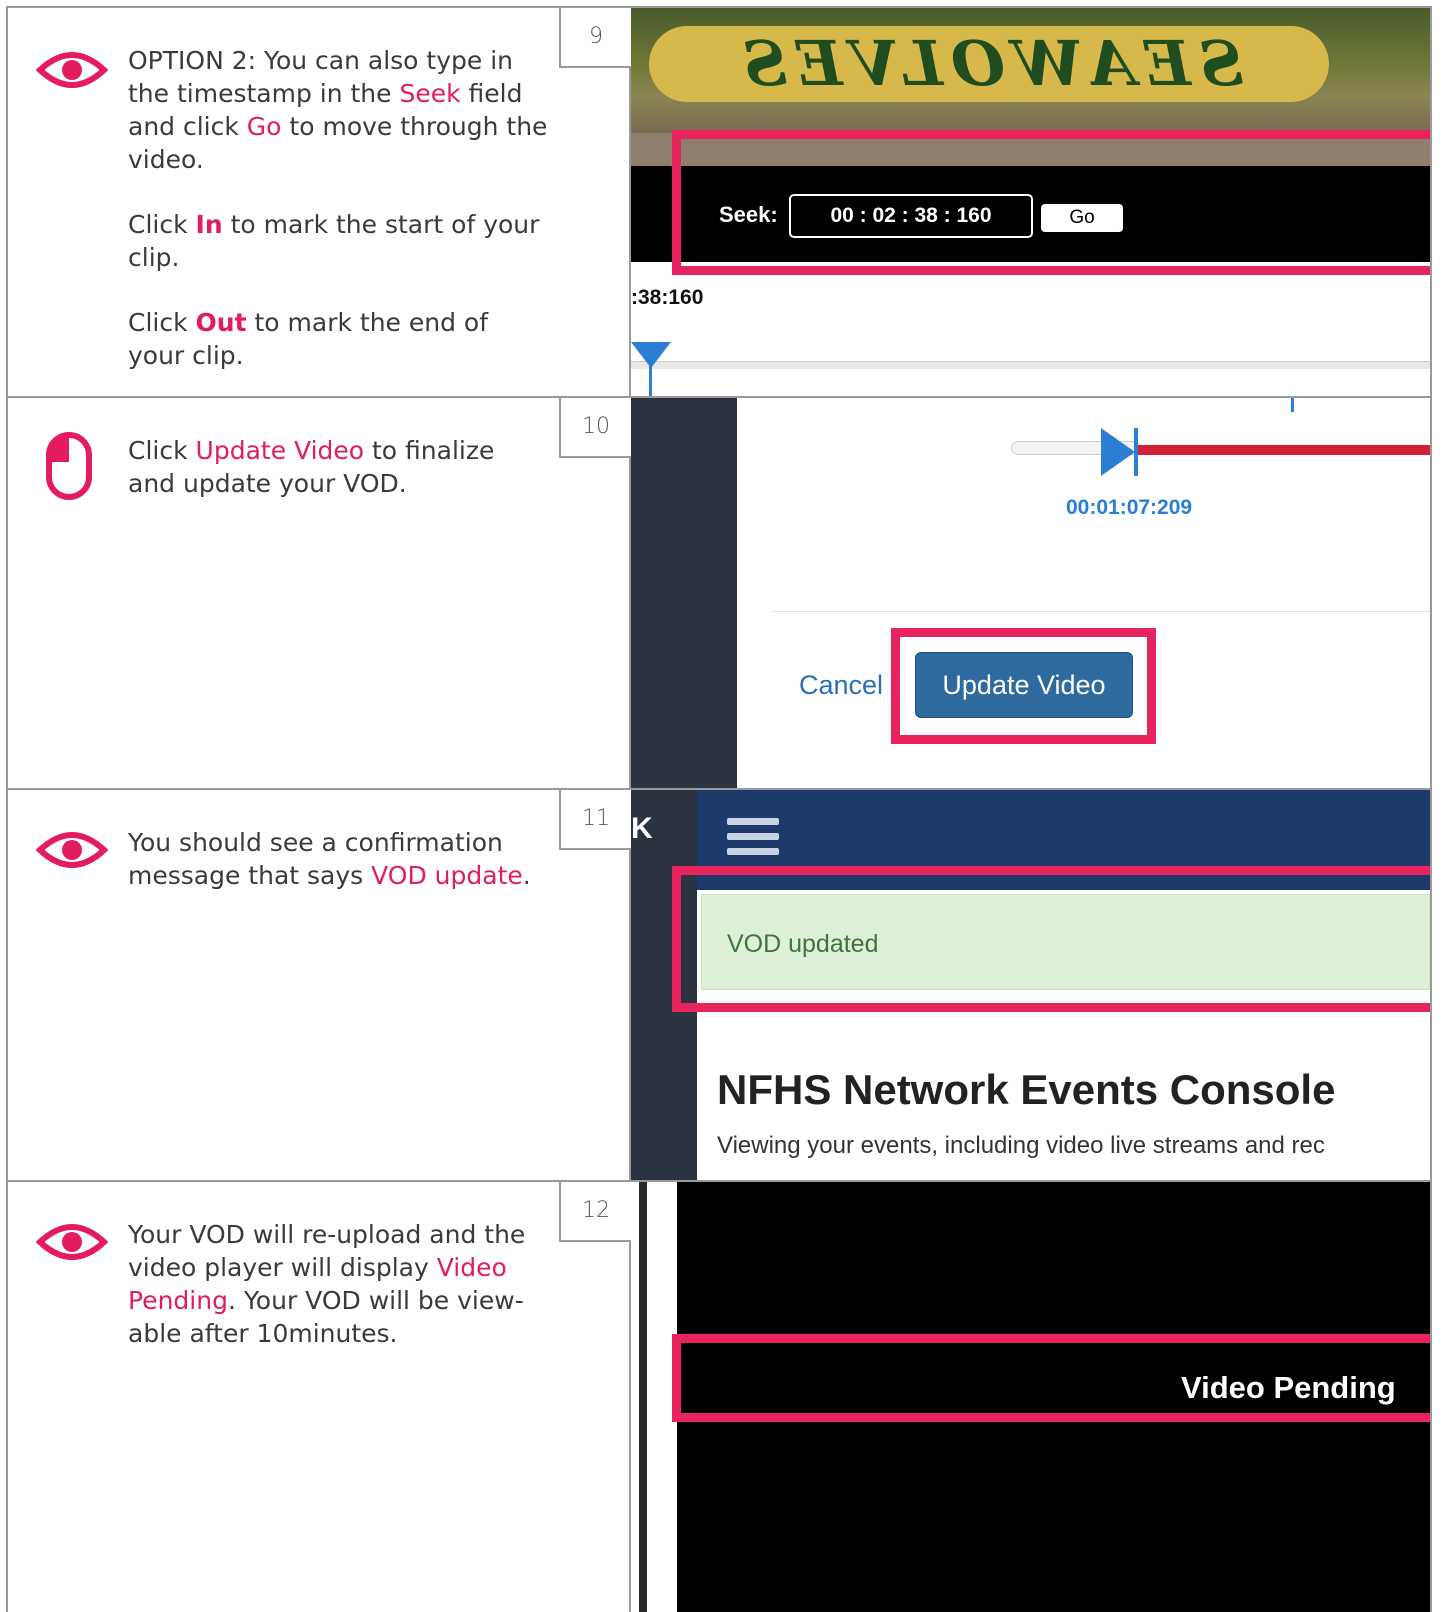  I want to click on timestamp-label: 00:01:07:209, so click(1129, 507).